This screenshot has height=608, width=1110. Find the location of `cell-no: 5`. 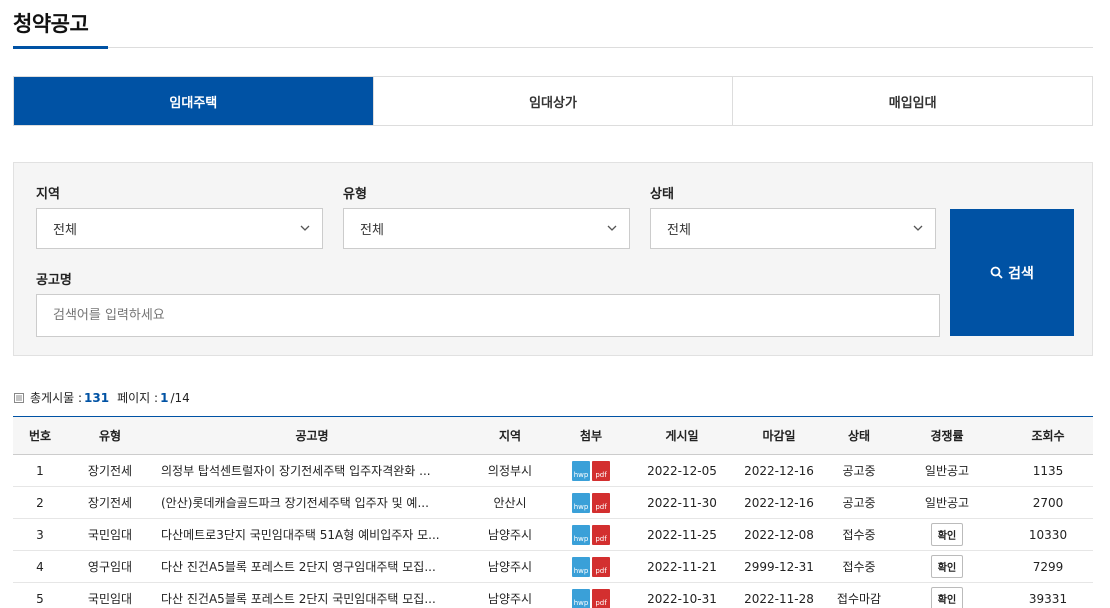

cell-no: 5 is located at coordinates (40, 595).